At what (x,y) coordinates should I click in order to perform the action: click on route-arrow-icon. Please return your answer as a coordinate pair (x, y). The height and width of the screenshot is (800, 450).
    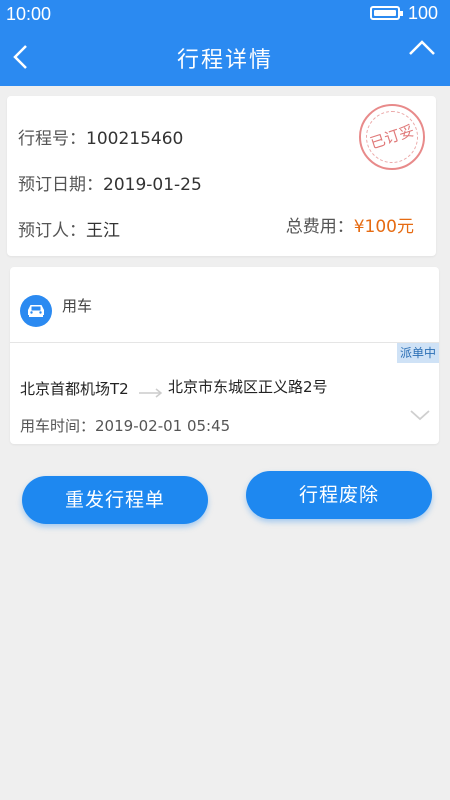
    Looking at the image, I should click on (151, 390).